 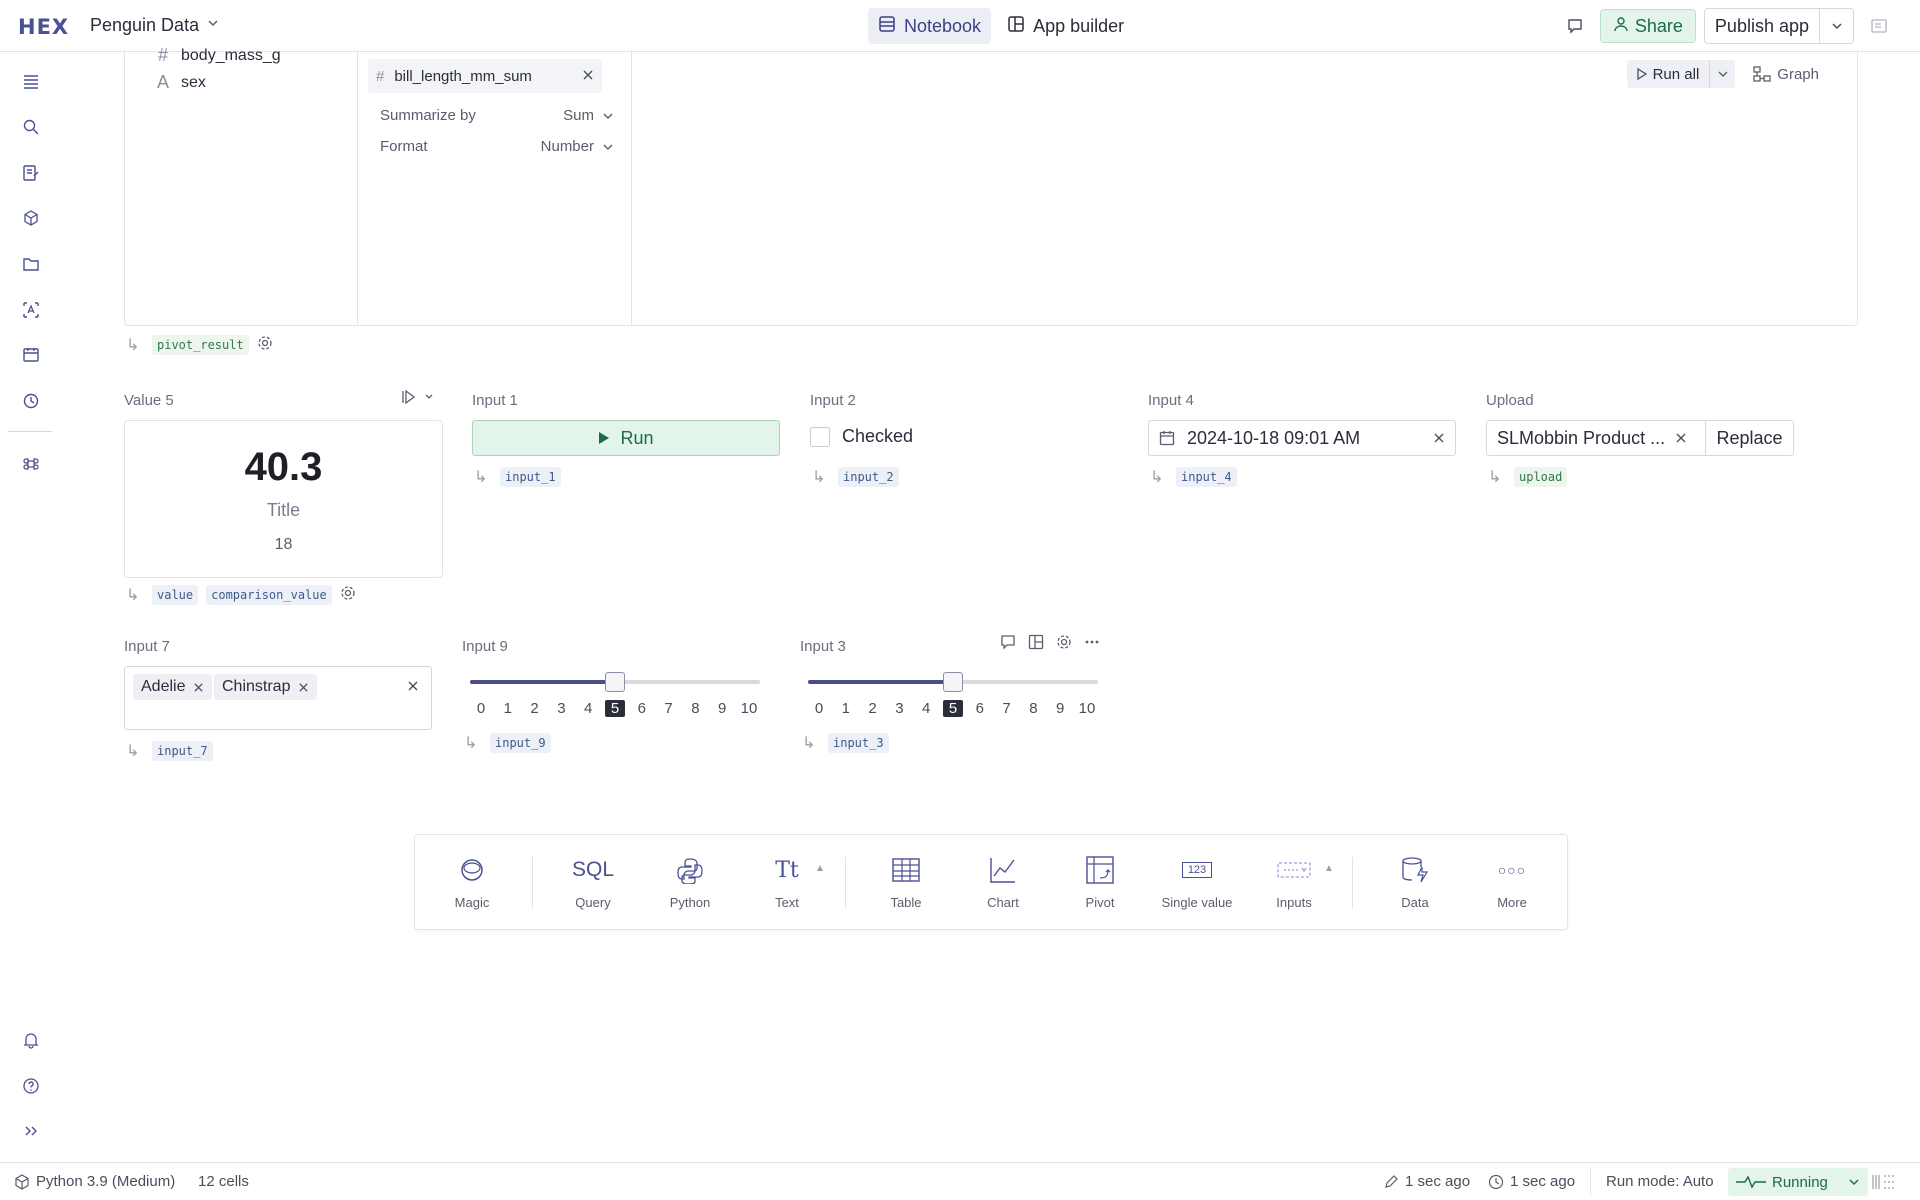 What do you see at coordinates (1541, 477) in the screenshot?
I see `output-variable: upload` at bounding box center [1541, 477].